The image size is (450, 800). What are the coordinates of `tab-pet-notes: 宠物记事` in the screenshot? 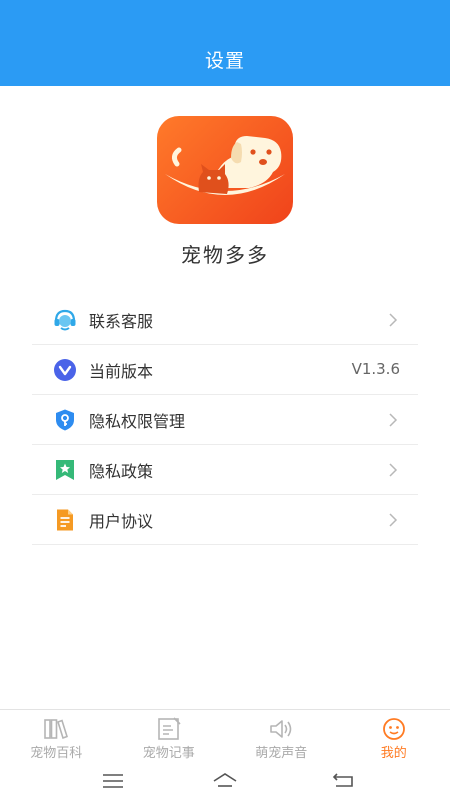 It's located at (169, 737).